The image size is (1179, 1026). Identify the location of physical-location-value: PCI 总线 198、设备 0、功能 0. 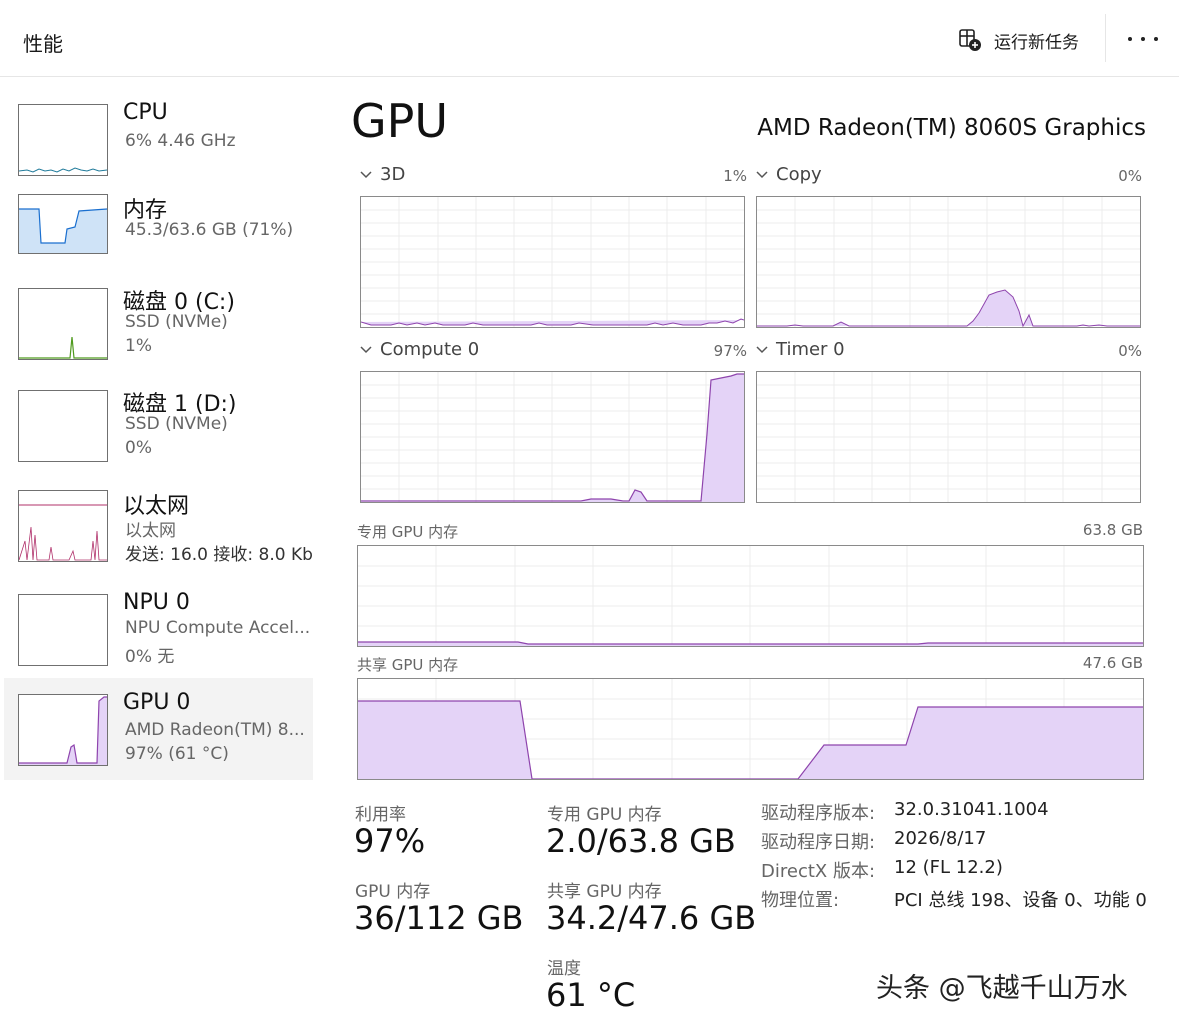
(1020, 900).